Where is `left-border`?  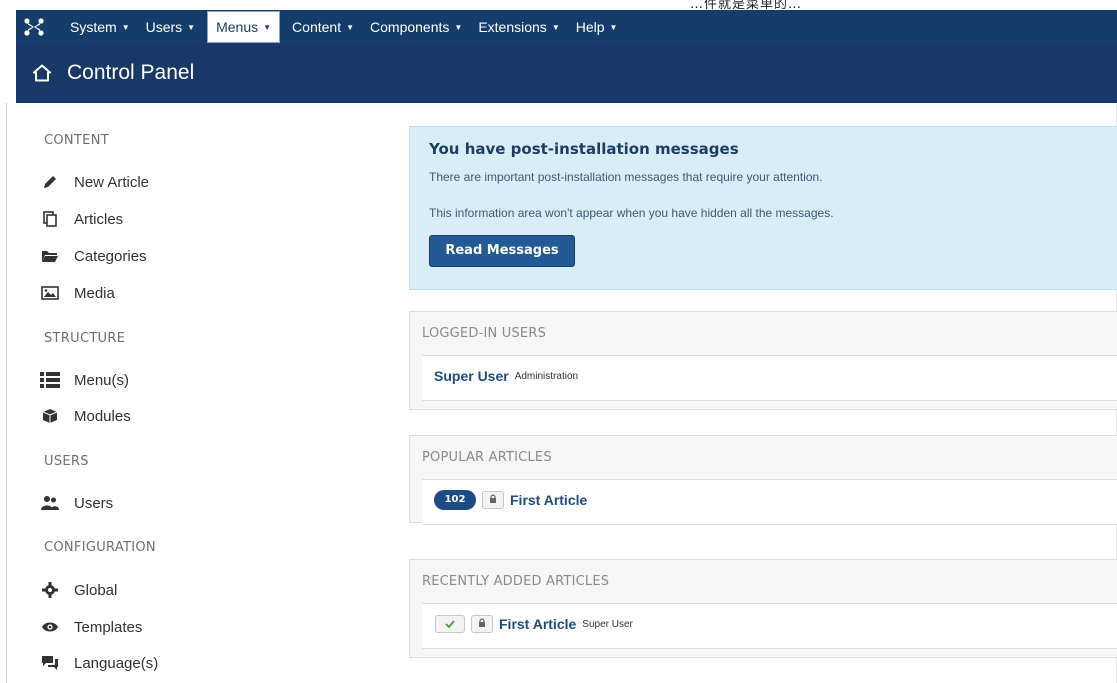 left-border is located at coordinates (6, 393).